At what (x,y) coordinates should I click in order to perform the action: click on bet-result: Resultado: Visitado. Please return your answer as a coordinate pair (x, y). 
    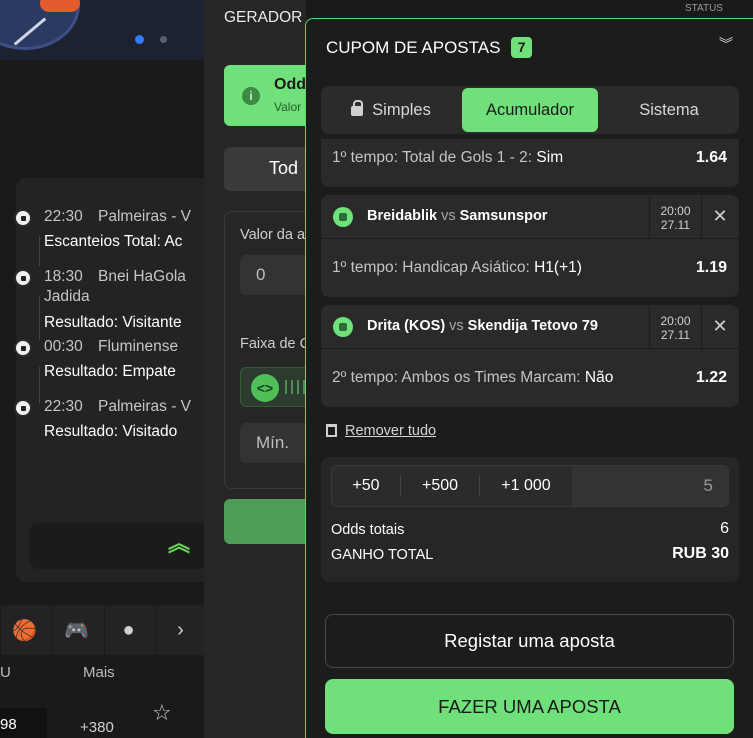
    Looking at the image, I should click on (111, 431).